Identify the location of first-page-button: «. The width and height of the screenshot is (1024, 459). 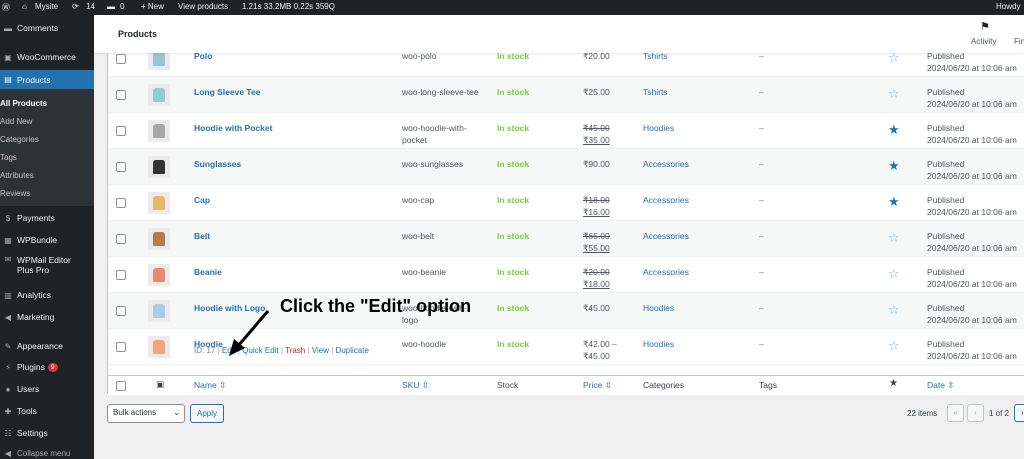
(955, 413).